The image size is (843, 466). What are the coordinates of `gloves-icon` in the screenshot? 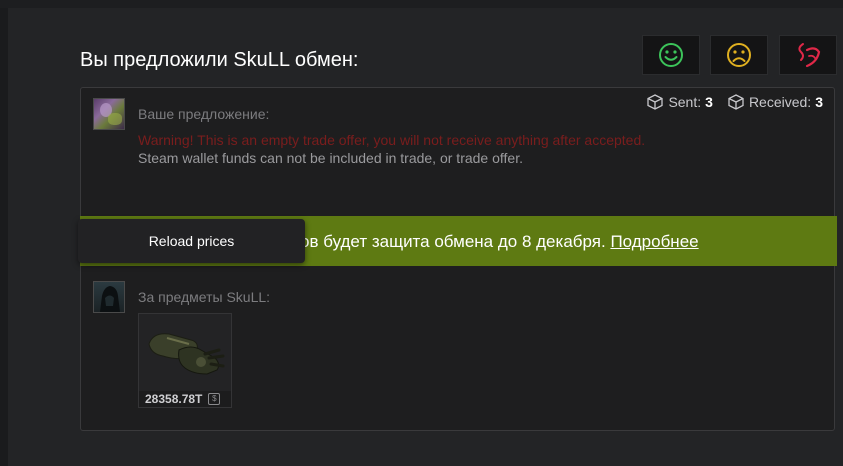 It's located at (186, 354).